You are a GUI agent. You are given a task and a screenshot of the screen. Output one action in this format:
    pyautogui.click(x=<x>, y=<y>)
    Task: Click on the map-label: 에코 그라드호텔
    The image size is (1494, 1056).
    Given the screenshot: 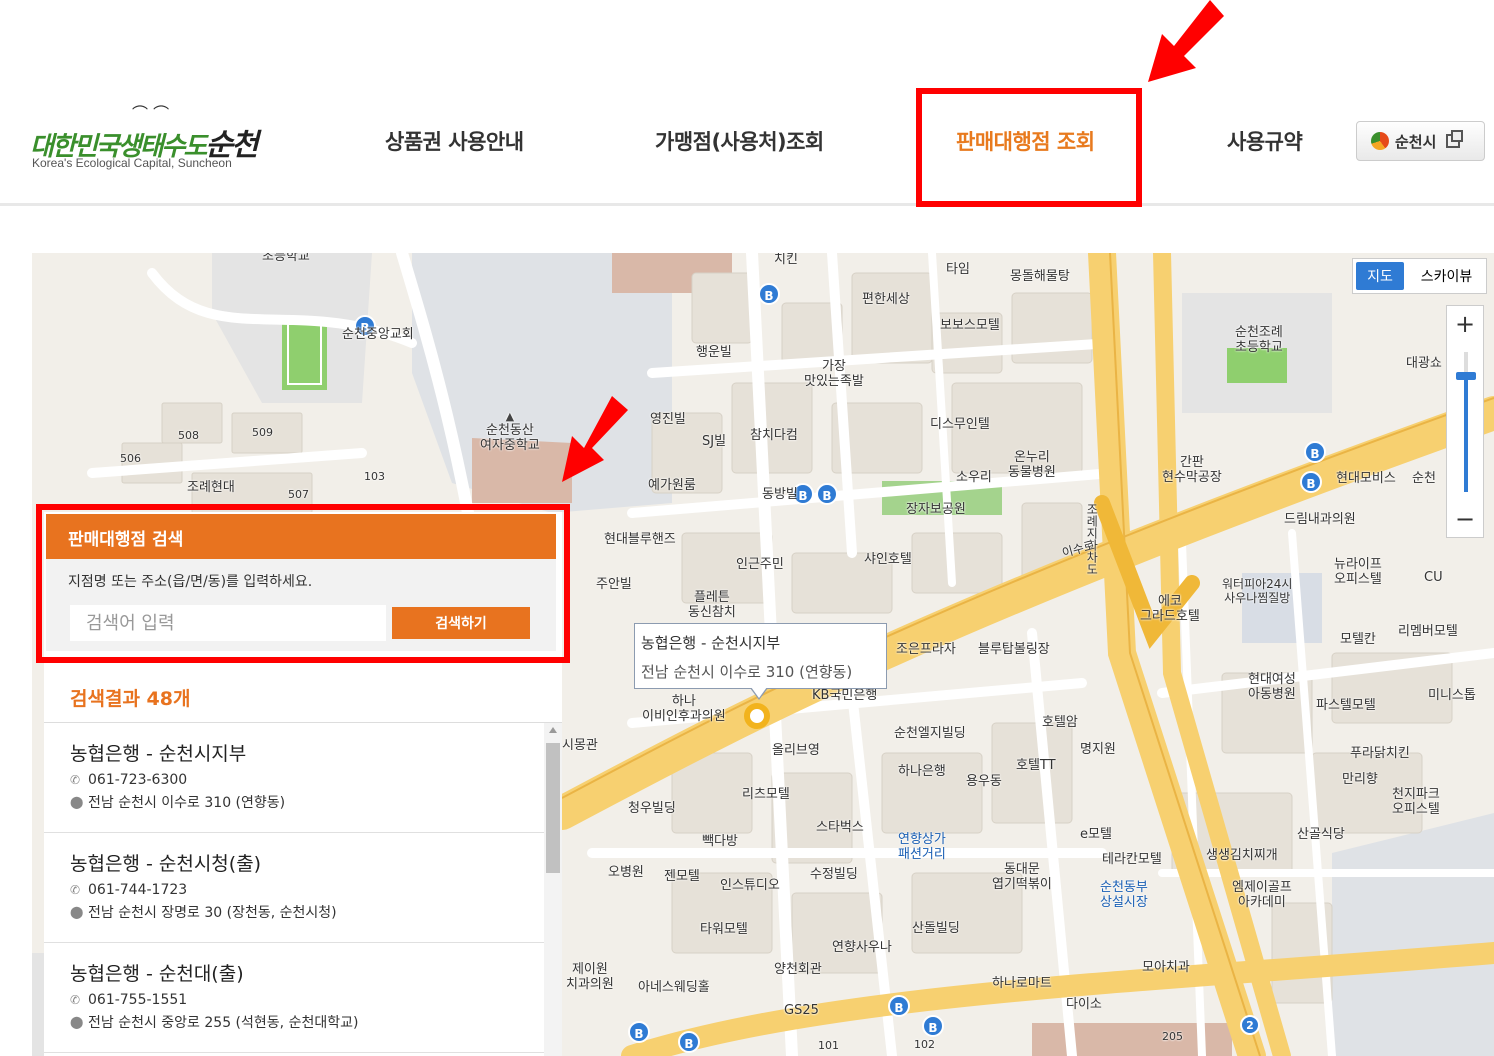 What is the action you would take?
    pyautogui.click(x=1170, y=609)
    